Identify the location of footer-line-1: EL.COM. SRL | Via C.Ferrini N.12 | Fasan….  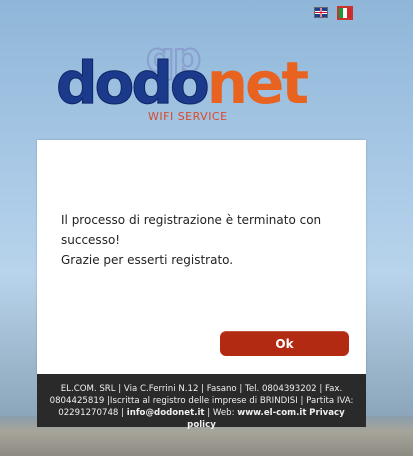
(201, 389).